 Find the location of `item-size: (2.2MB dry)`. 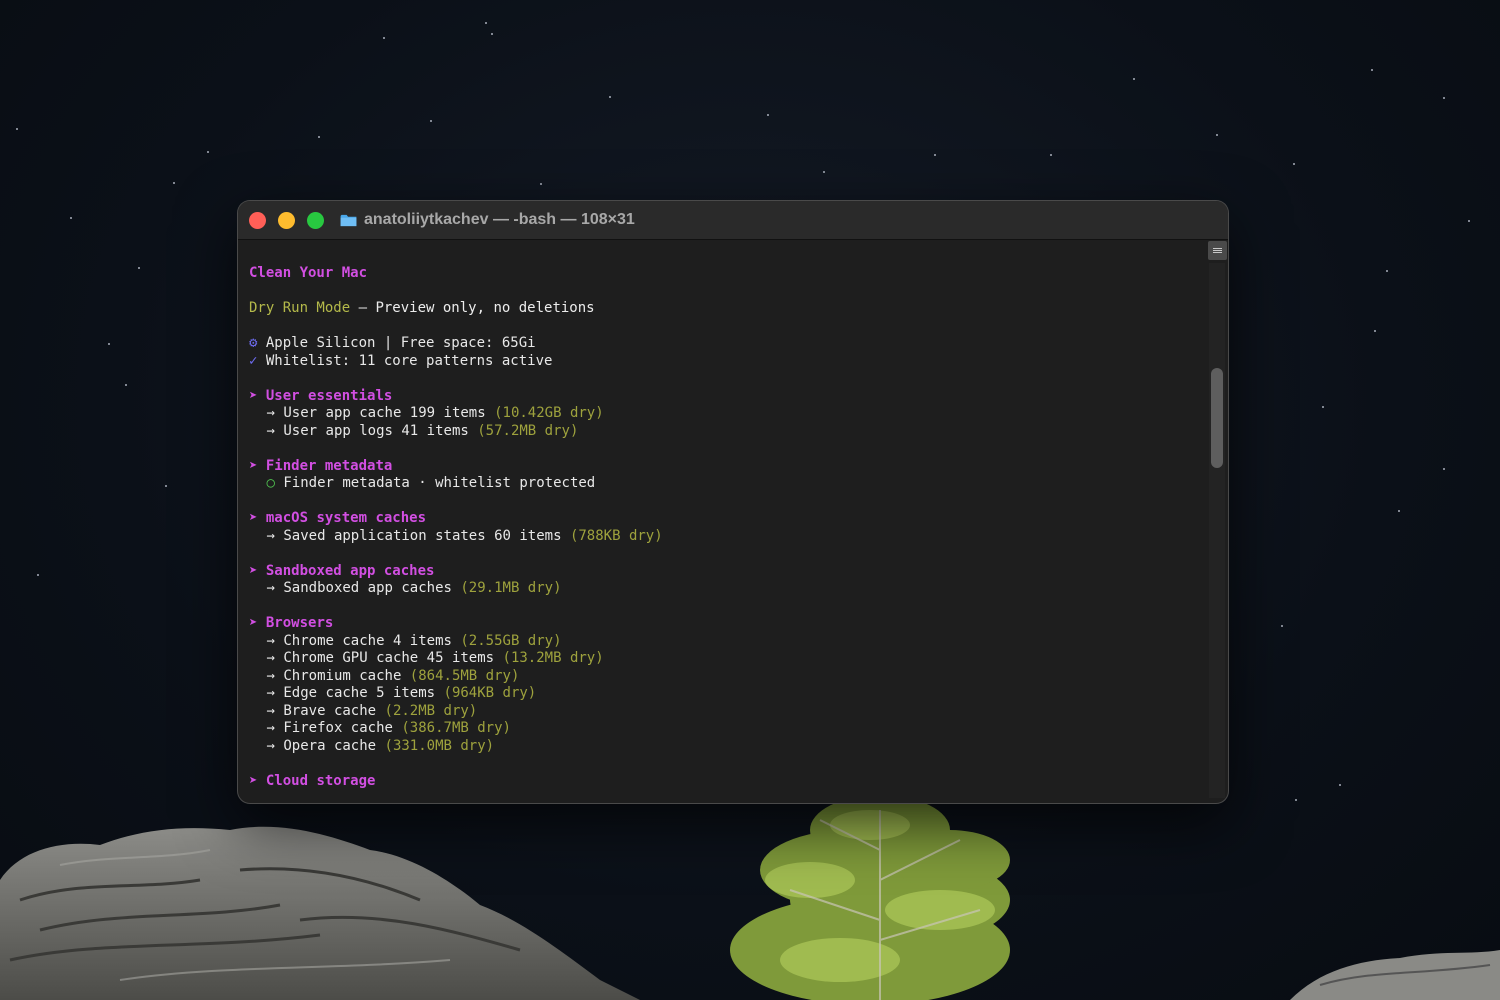

item-size: (2.2MB dry) is located at coordinates (431, 710).